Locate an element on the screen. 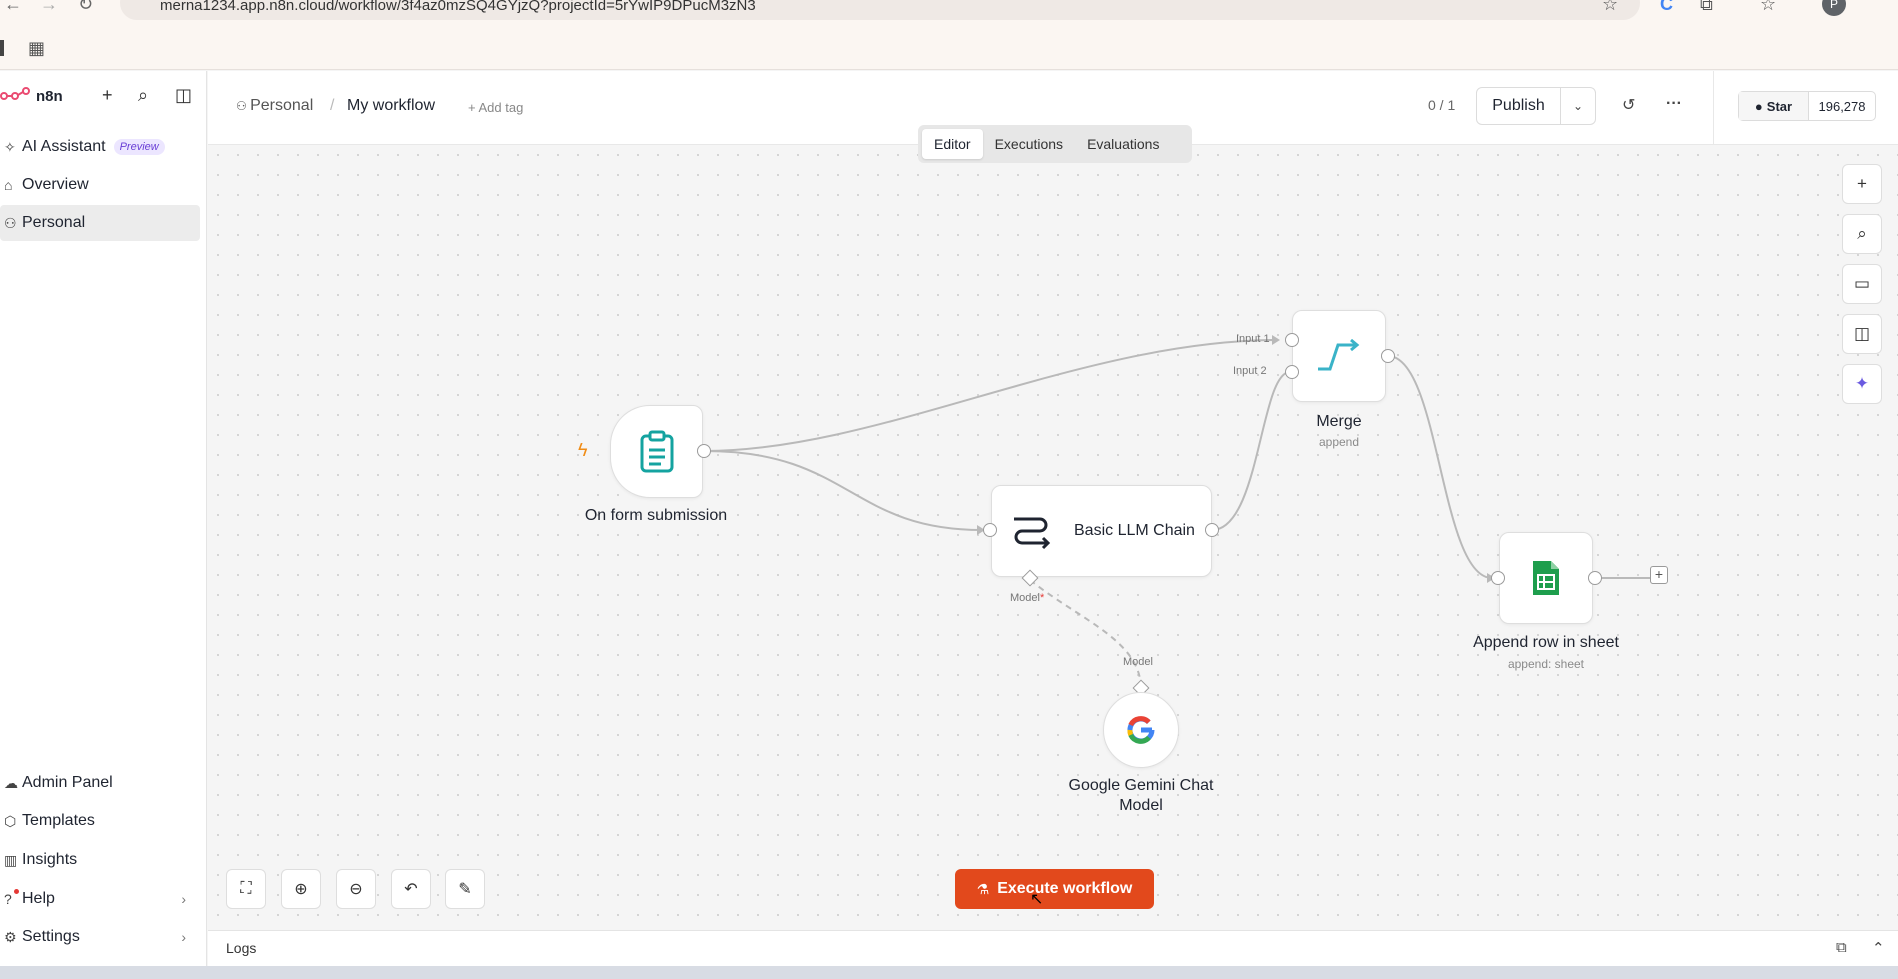  os-taskbar is located at coordinates (949, 972).